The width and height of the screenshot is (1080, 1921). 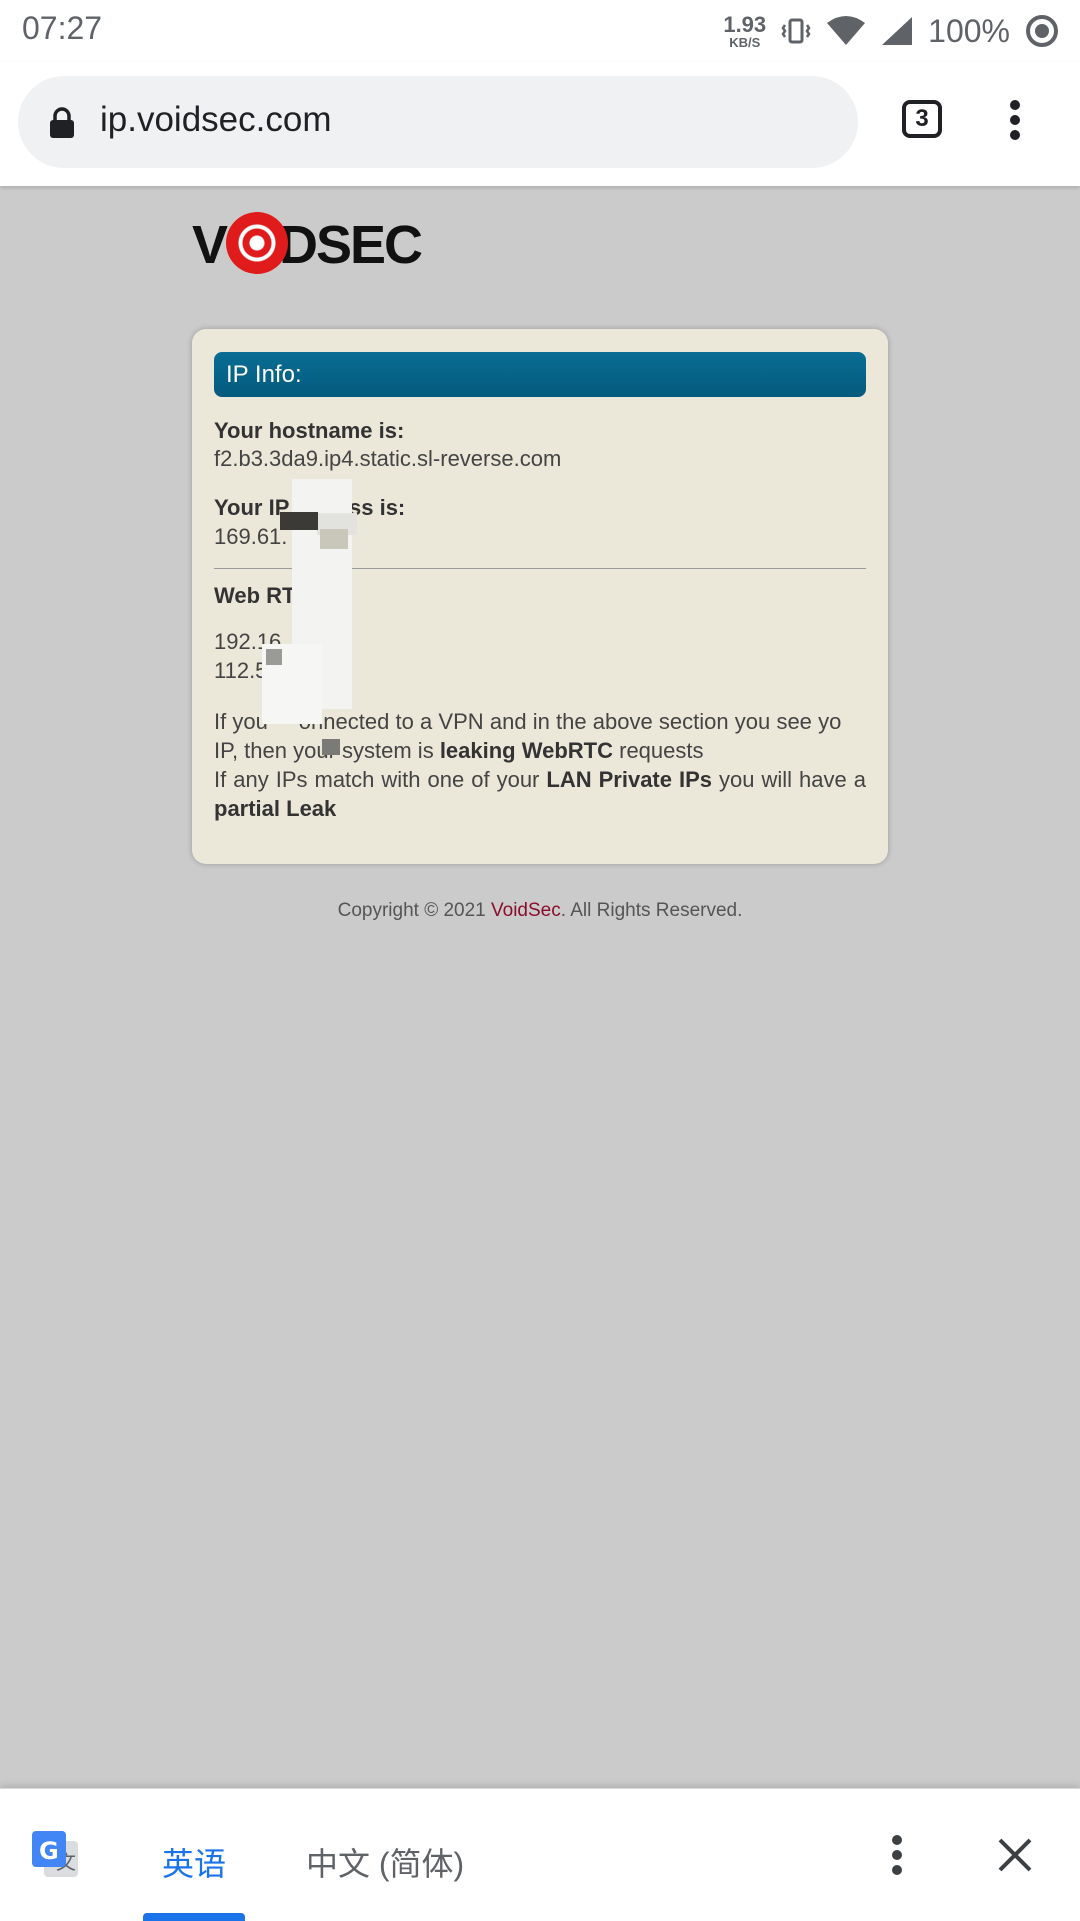 I want to click on hostname-label: Your hostname is:, so click(x=309, y=430).